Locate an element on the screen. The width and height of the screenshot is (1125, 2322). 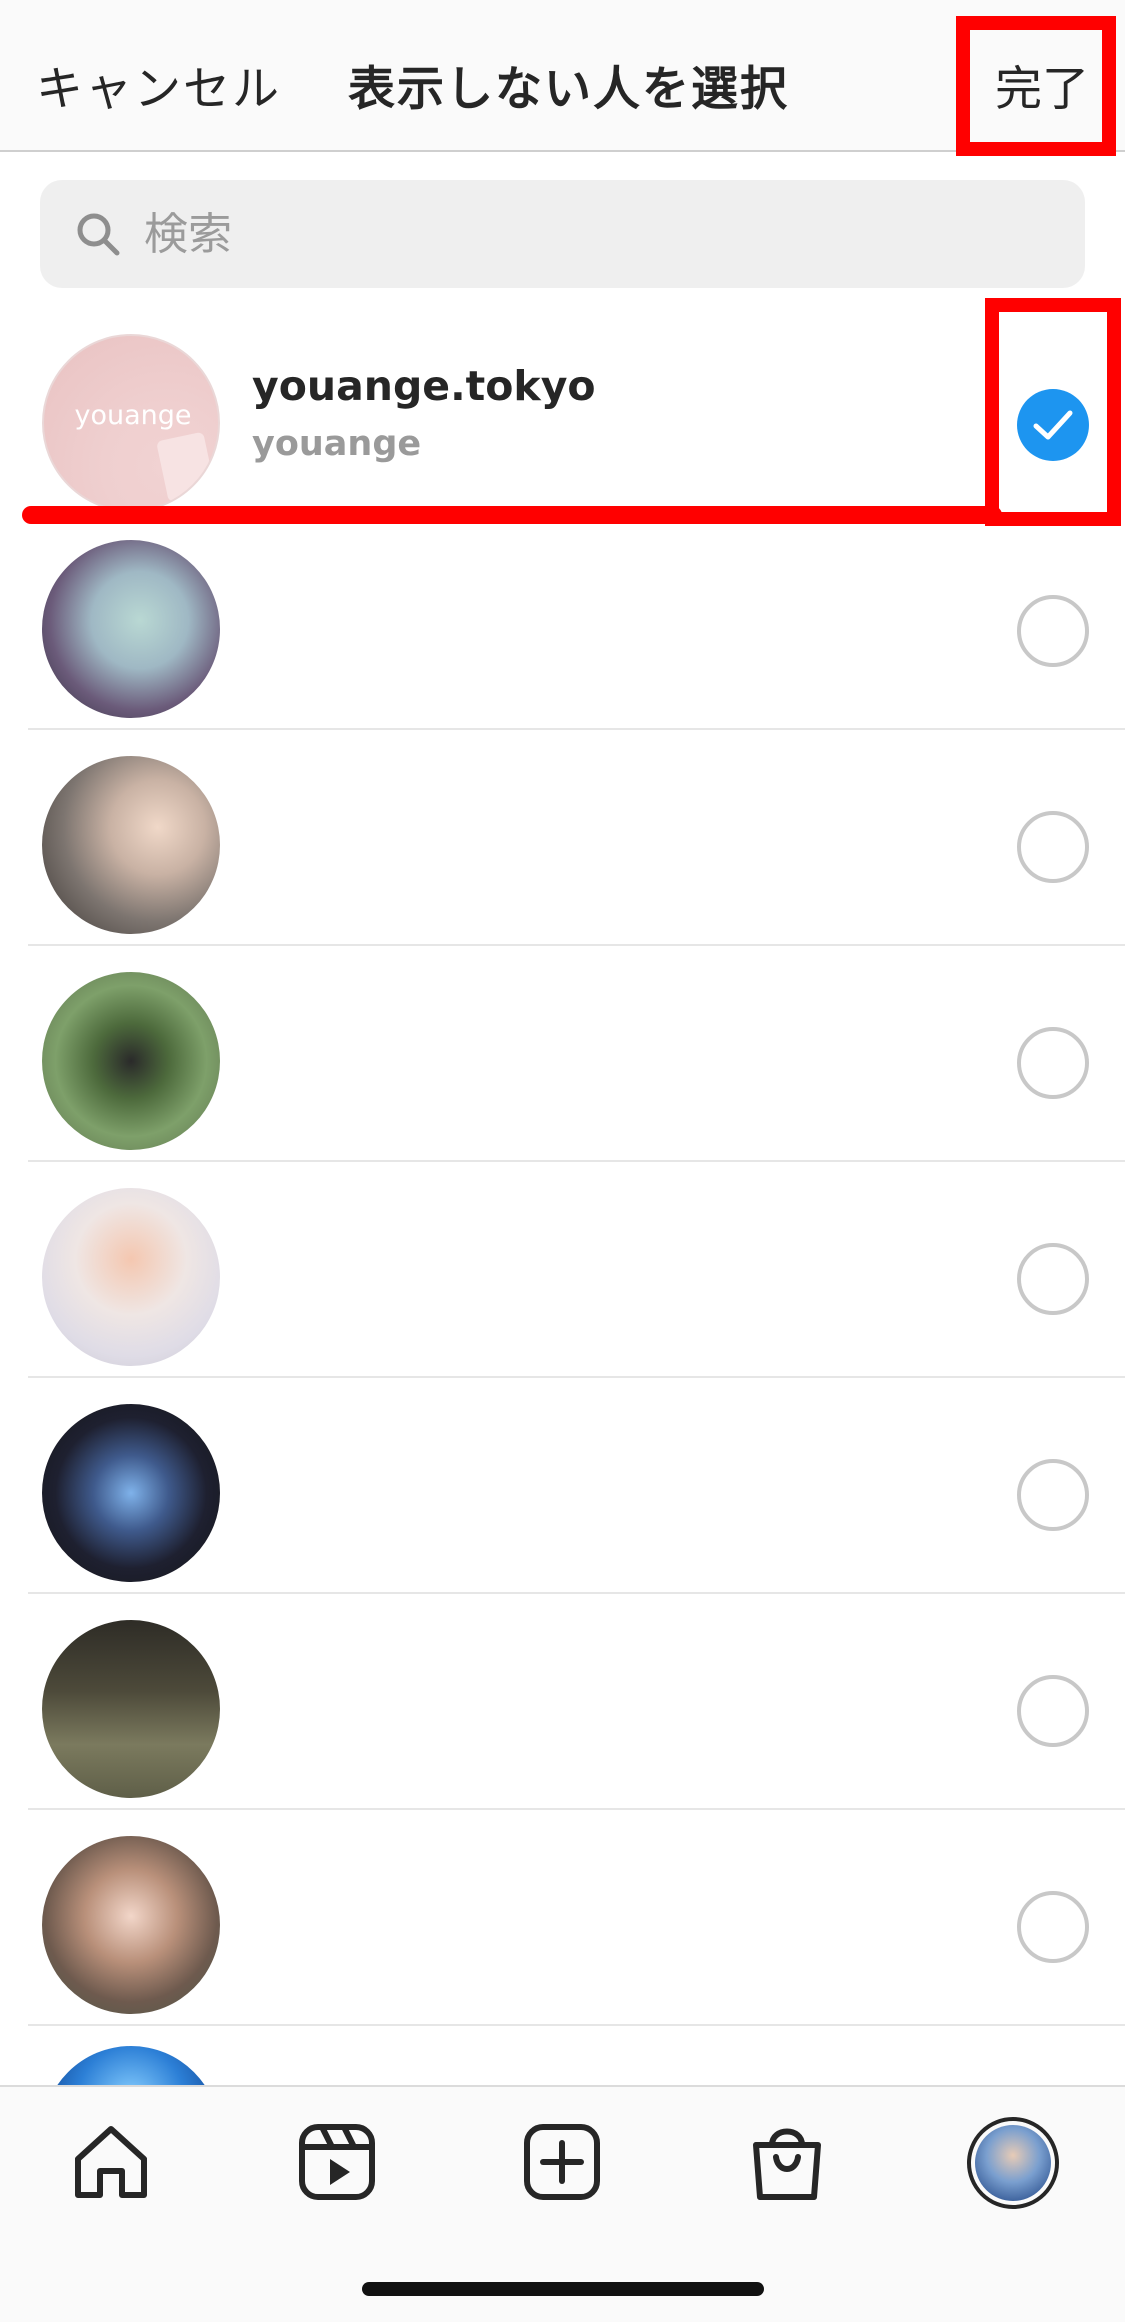
avatar-logo-text: youange is located at coordinates (133, 415).